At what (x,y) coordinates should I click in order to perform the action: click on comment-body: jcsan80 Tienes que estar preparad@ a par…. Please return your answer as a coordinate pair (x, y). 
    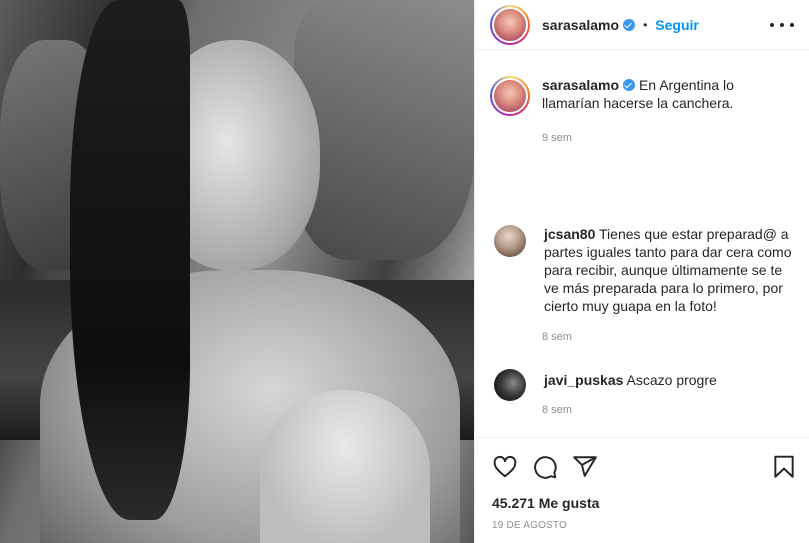
    Looking at the image, I should click on (668, 270).